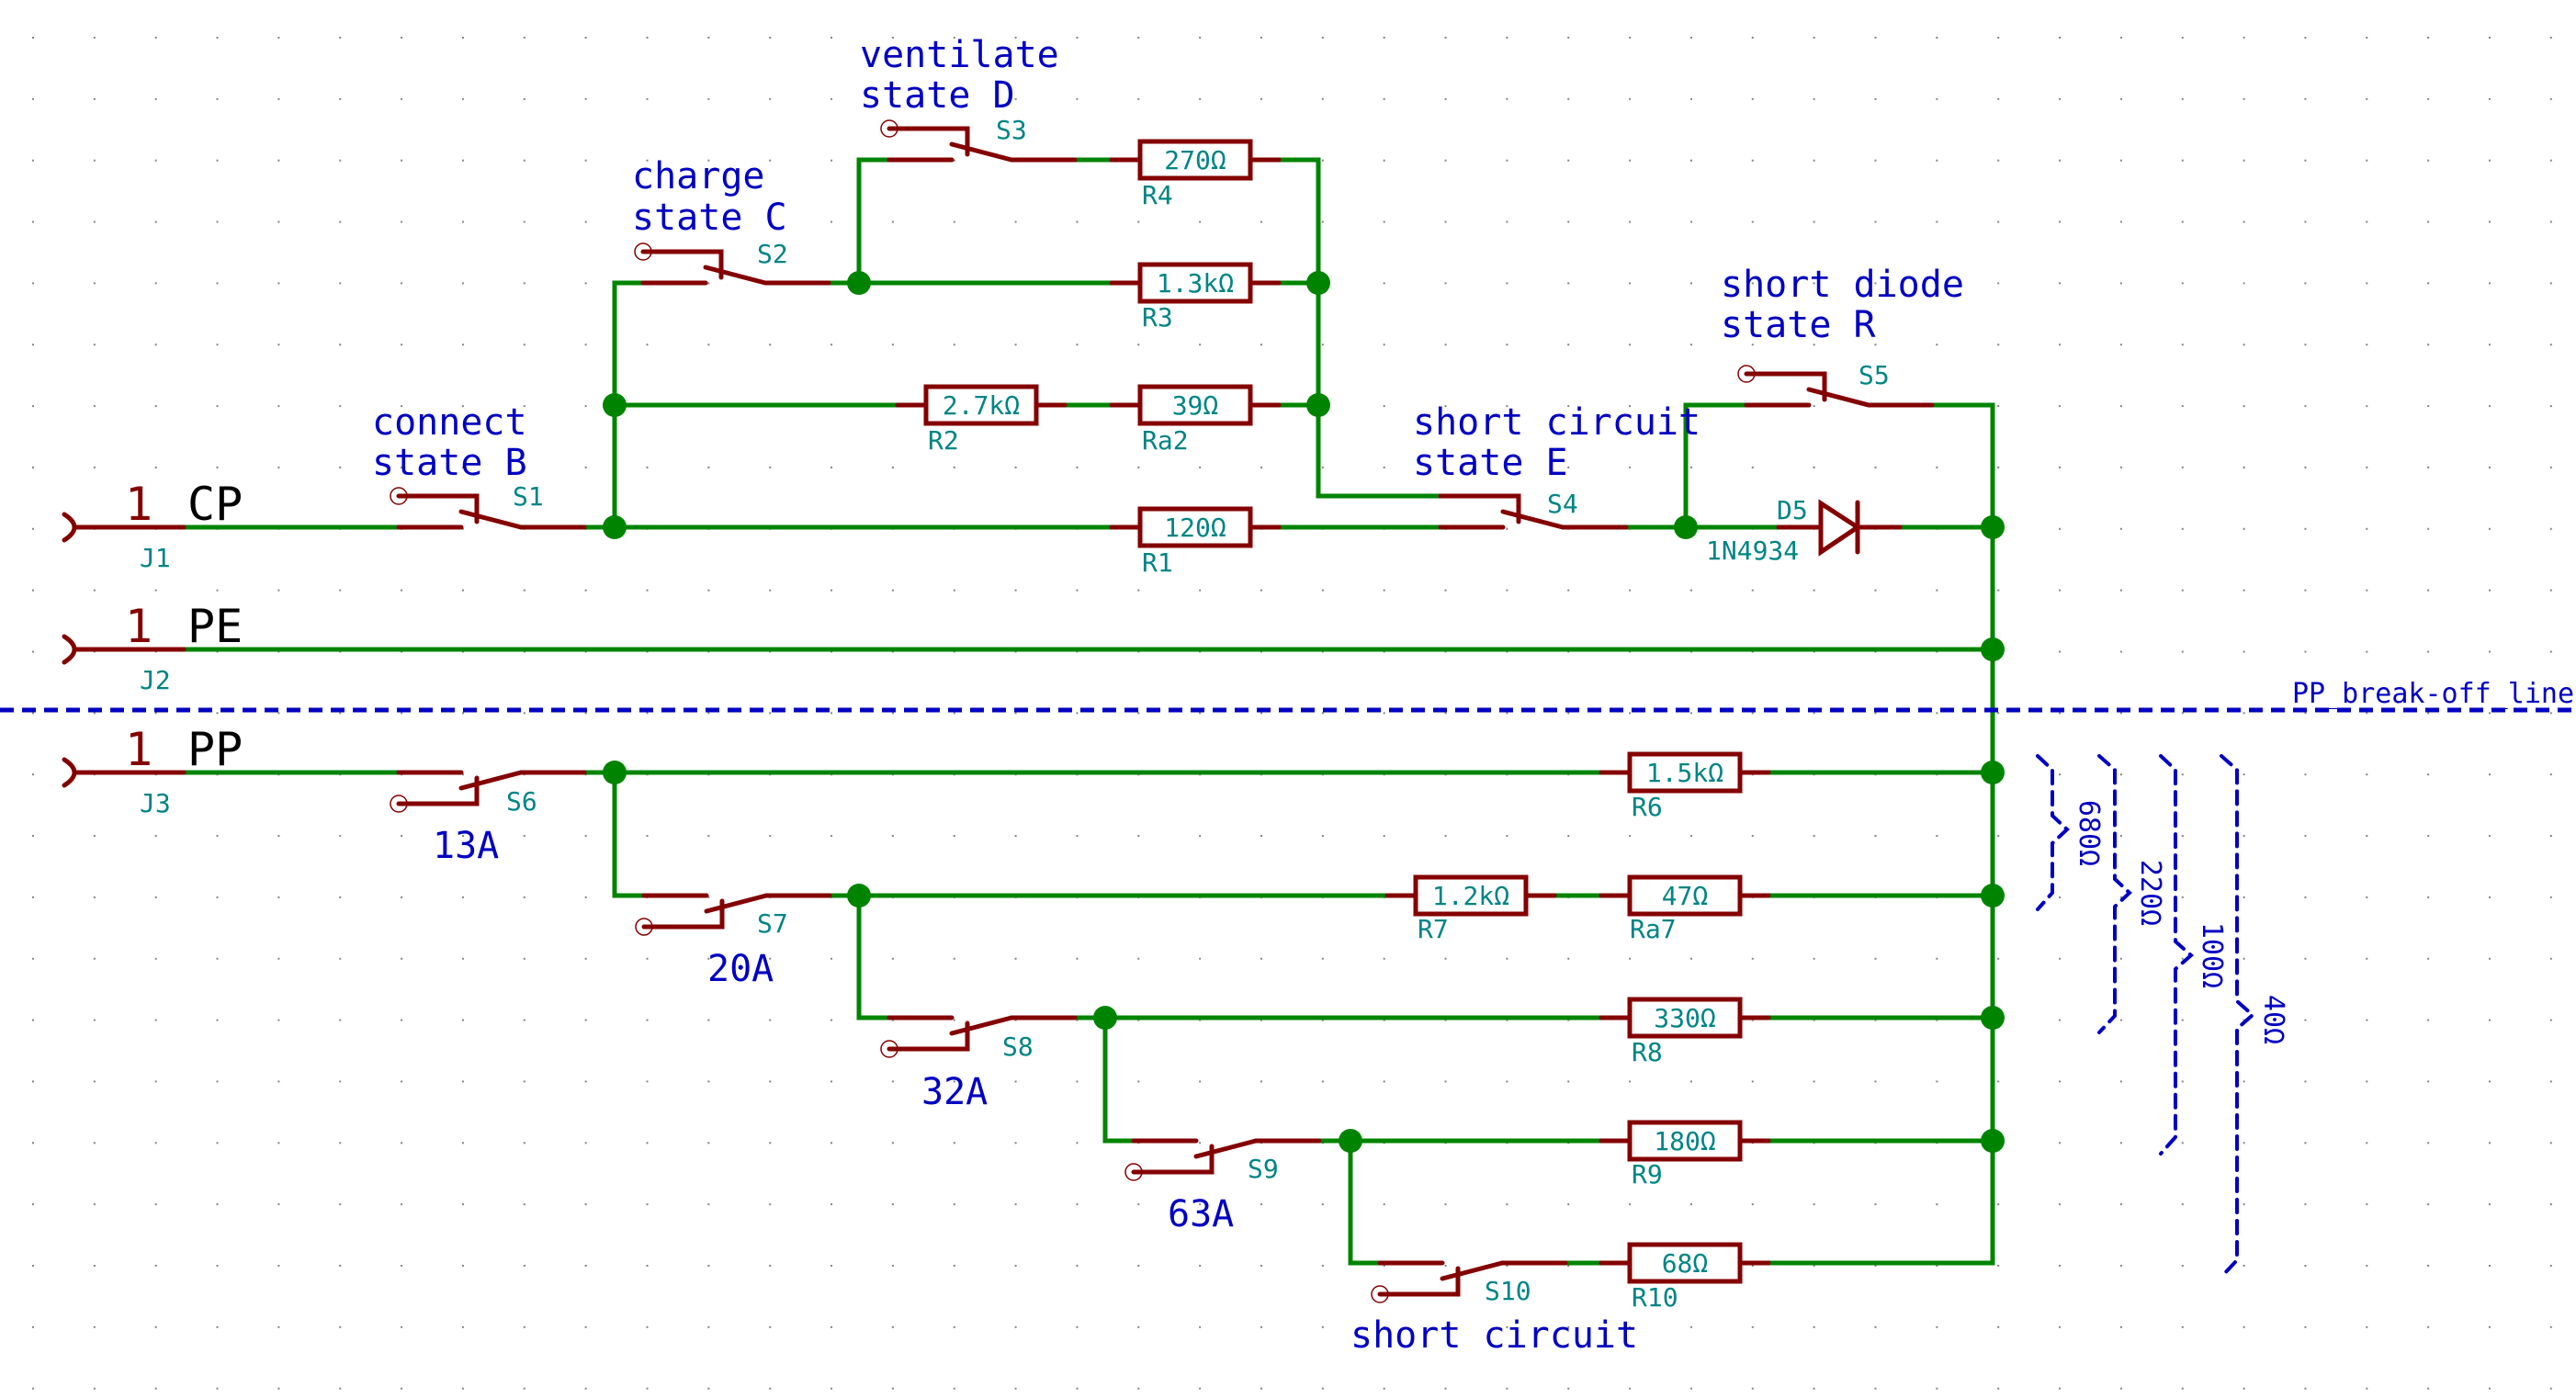  Describe the element at coordinates (772, 923) in the screenshot. I see `switch-ref: S7` at that location.